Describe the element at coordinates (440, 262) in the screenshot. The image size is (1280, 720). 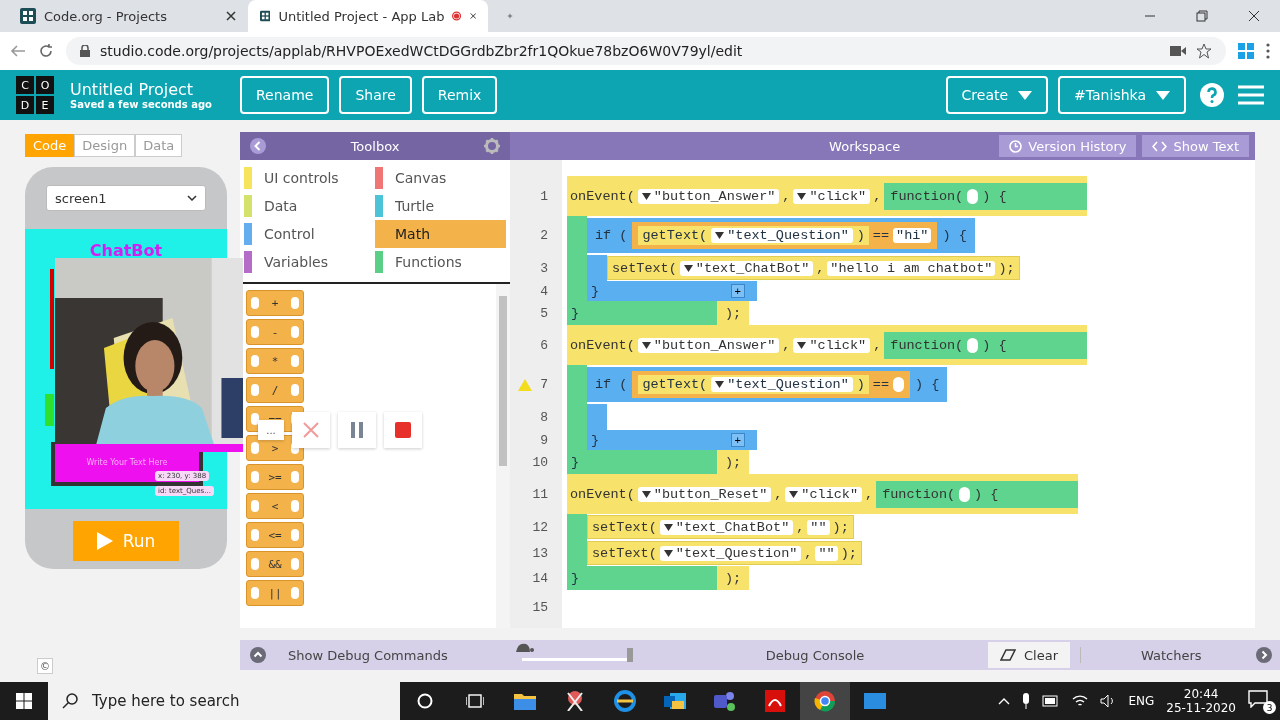
I see `category-item: Functions` at that location.